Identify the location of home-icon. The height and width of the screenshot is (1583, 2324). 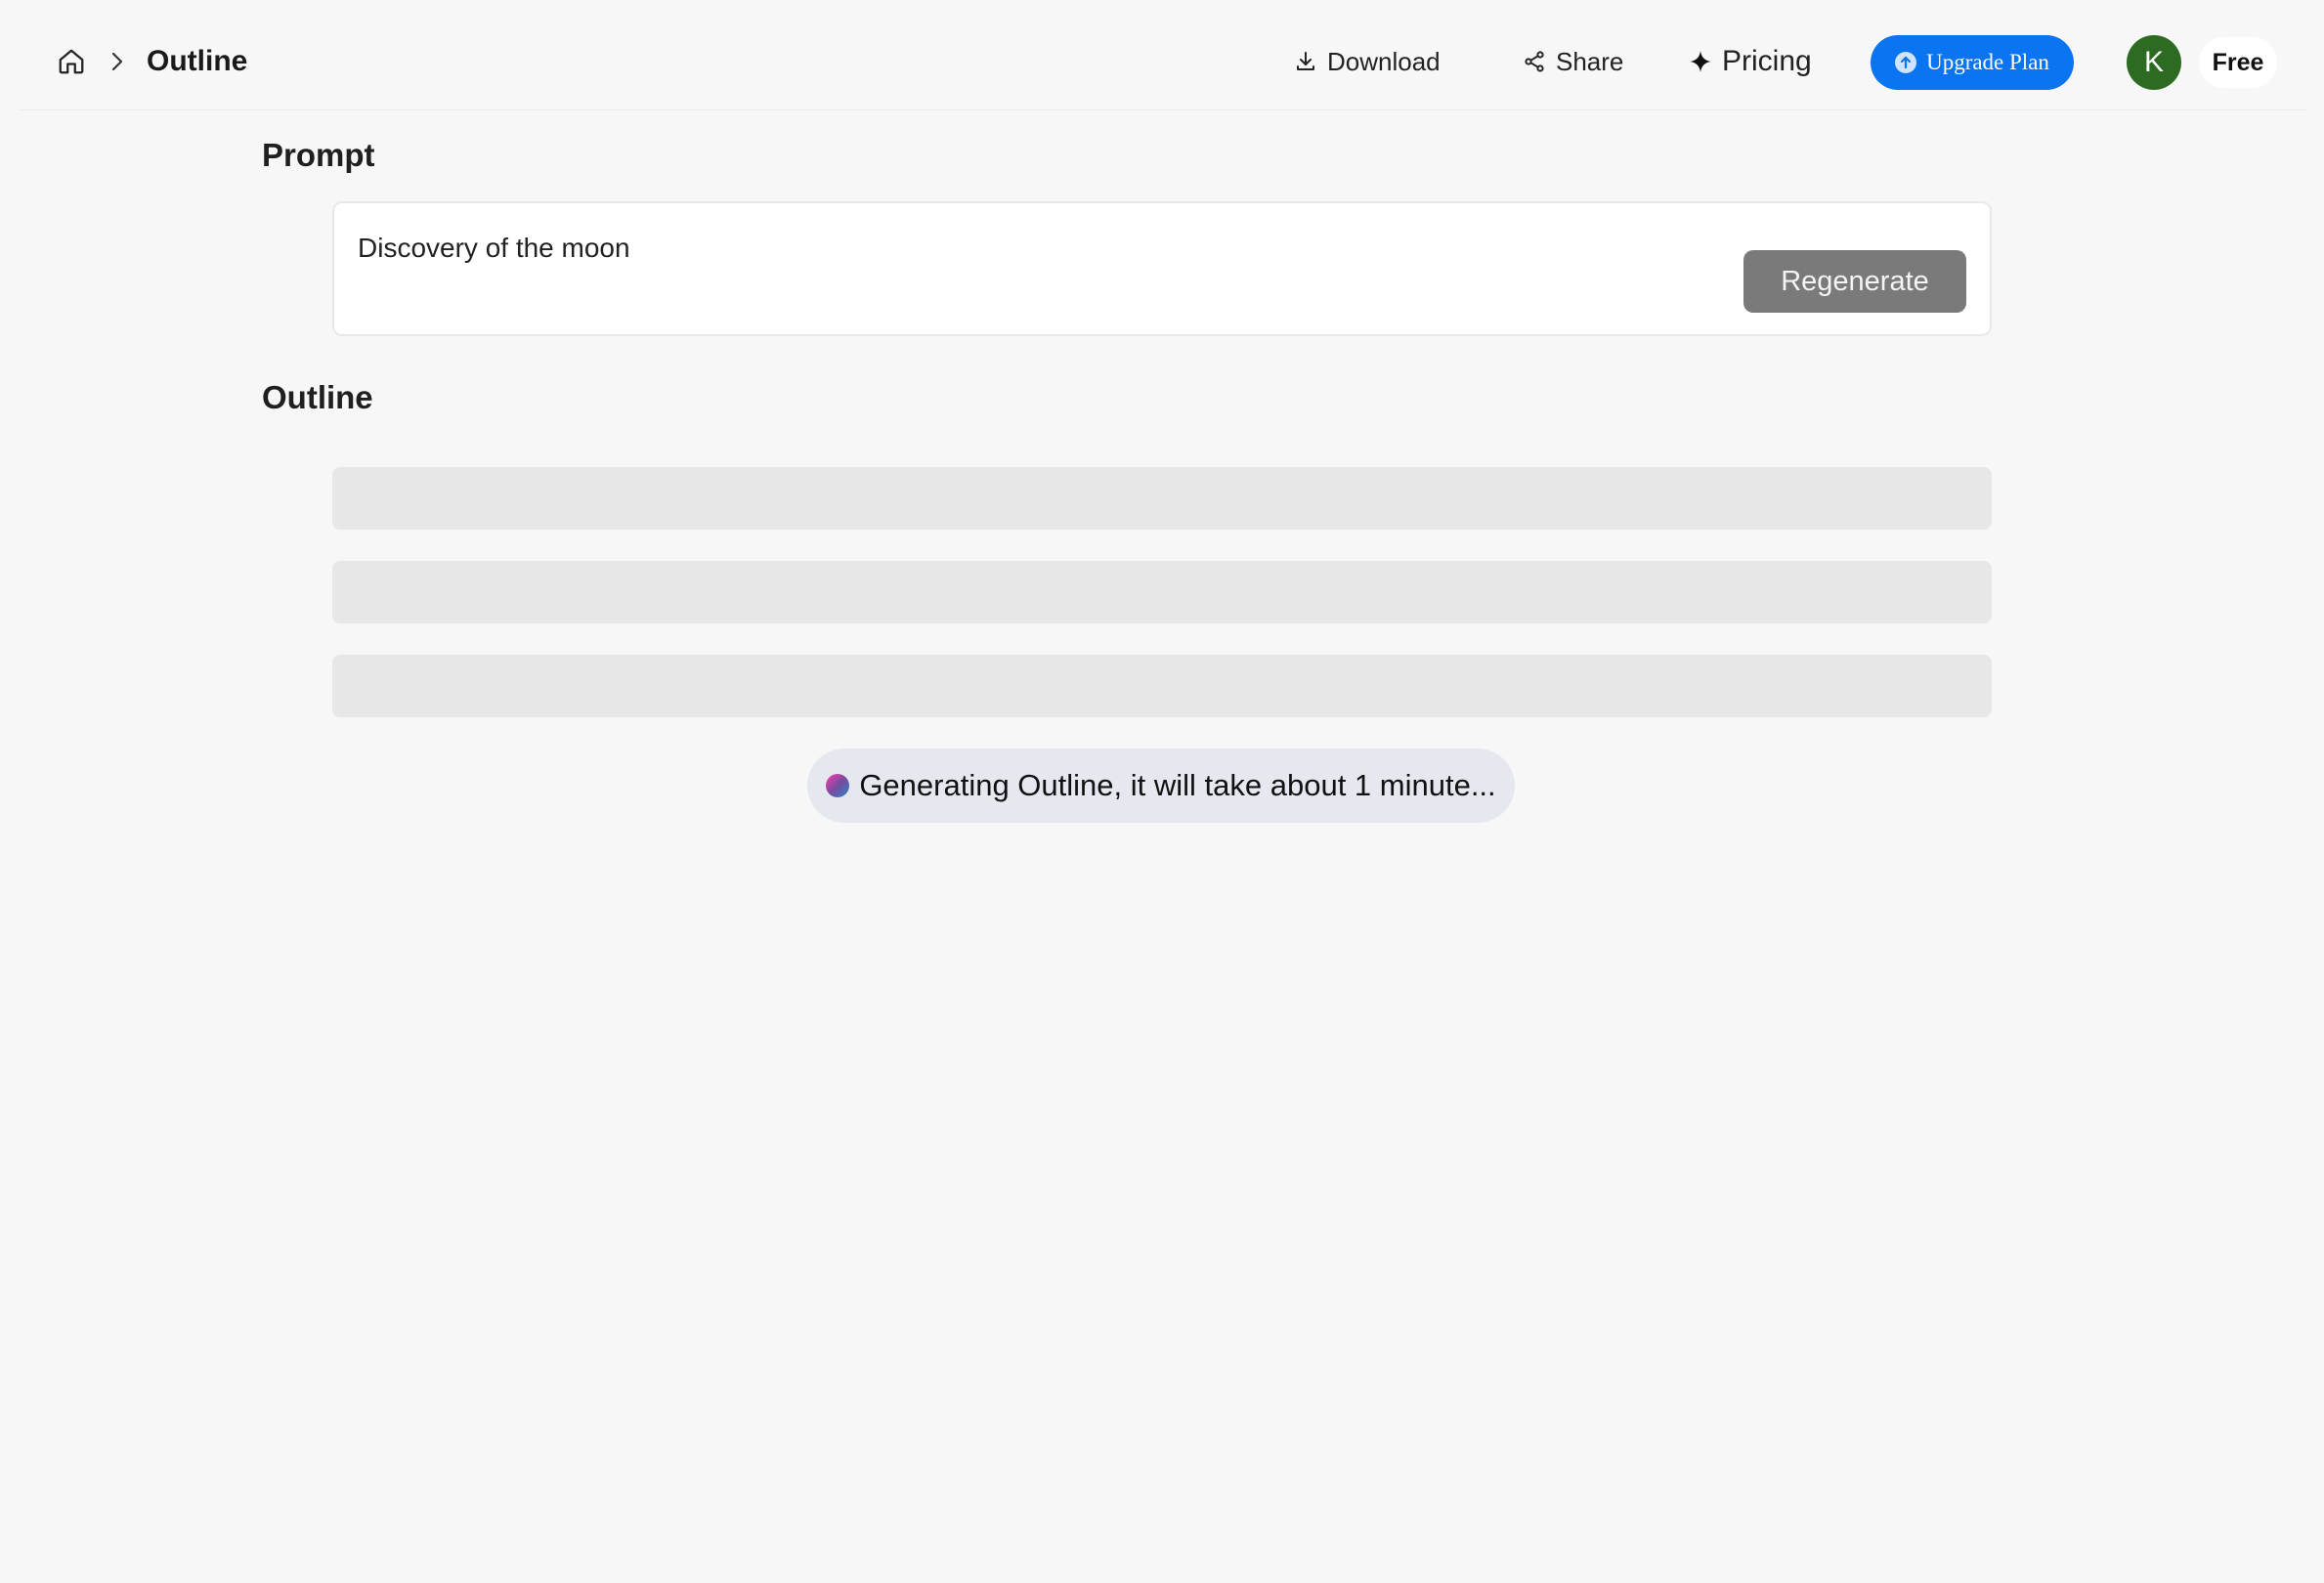
(71, 62).